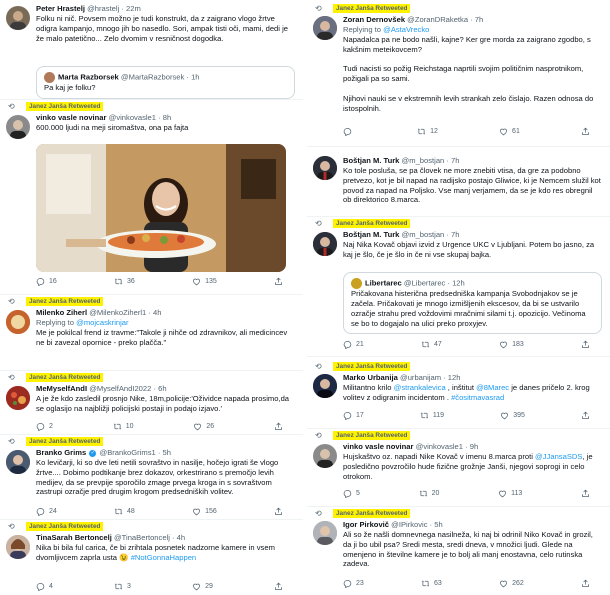  I want to click on like-button: 26, so click(203, 426).